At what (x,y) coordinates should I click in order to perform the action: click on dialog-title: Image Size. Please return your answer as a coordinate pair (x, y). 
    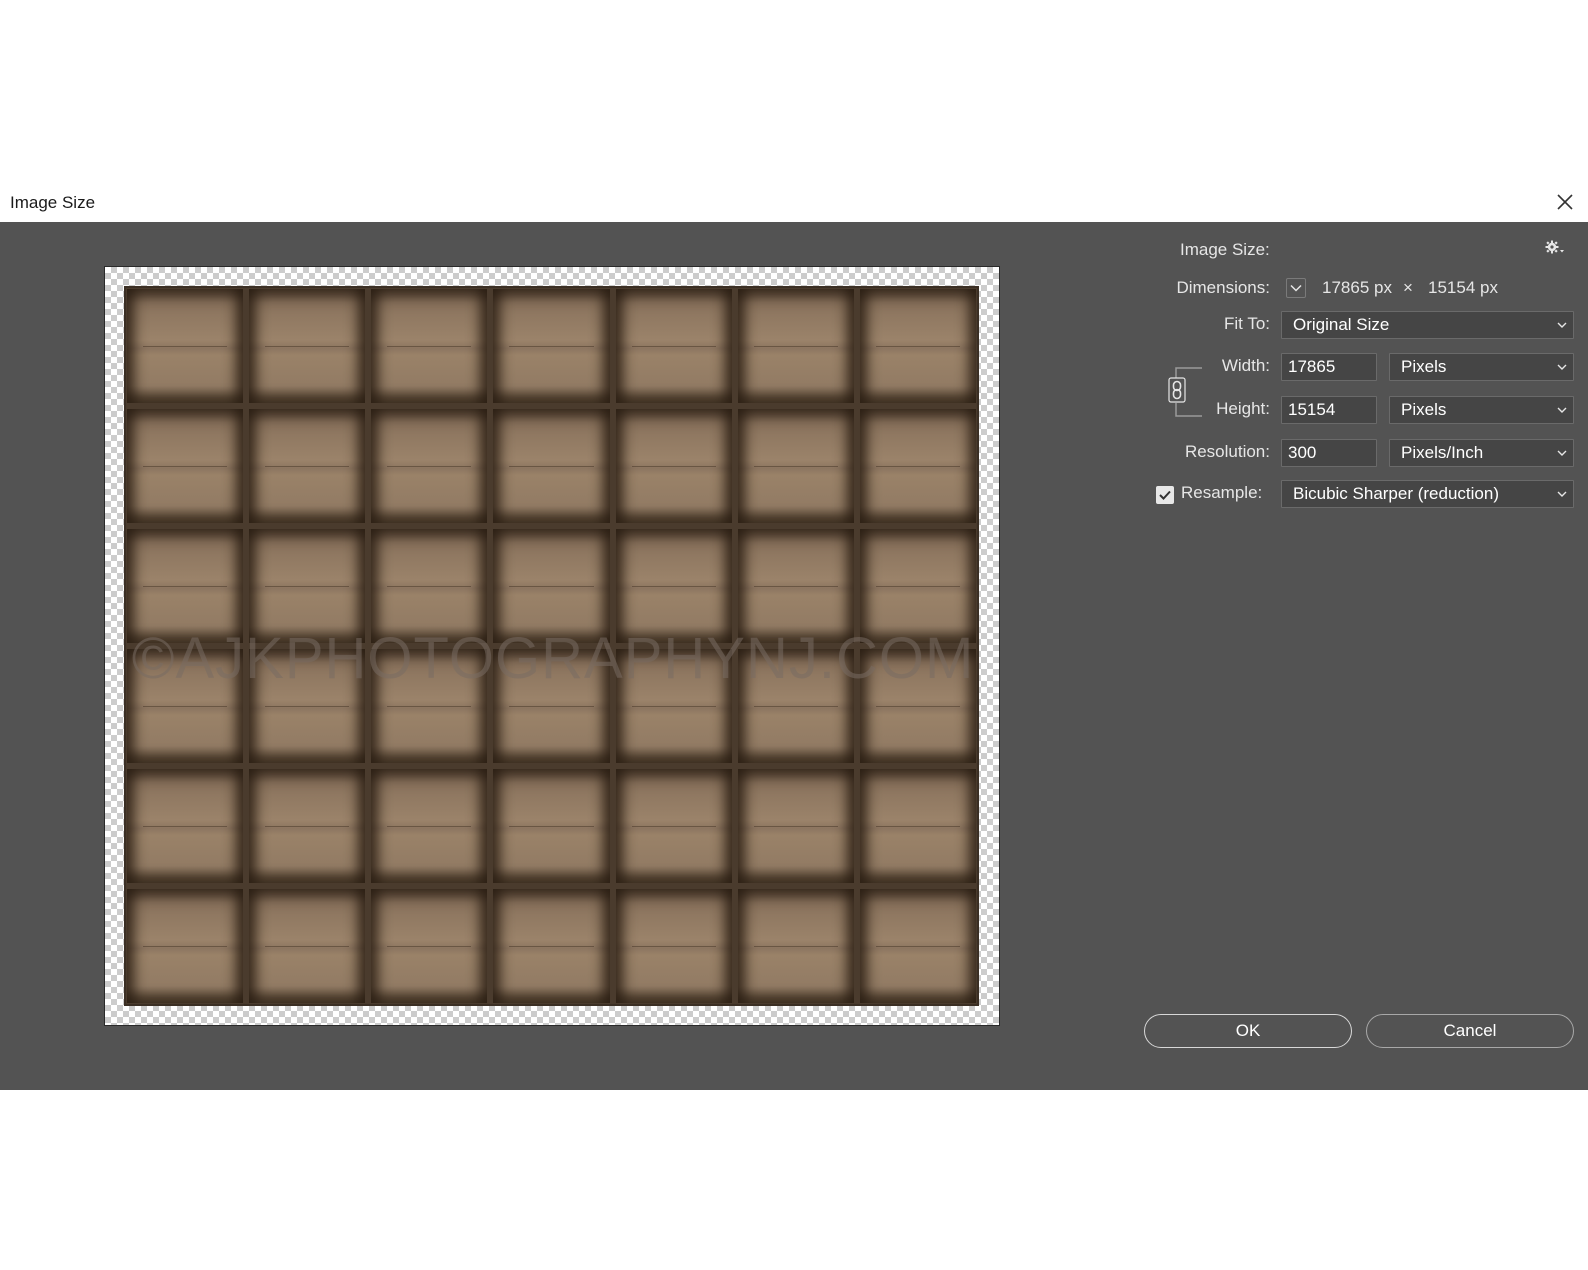
    Looking at the image, I should click on (53, 202).